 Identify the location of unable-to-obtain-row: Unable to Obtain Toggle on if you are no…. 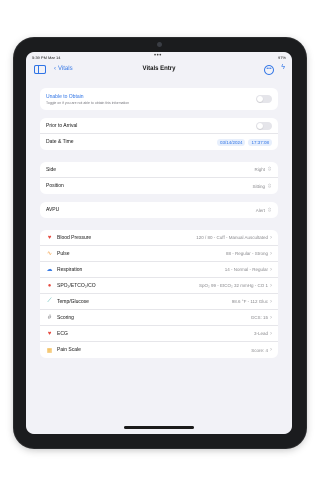
(159, 99).